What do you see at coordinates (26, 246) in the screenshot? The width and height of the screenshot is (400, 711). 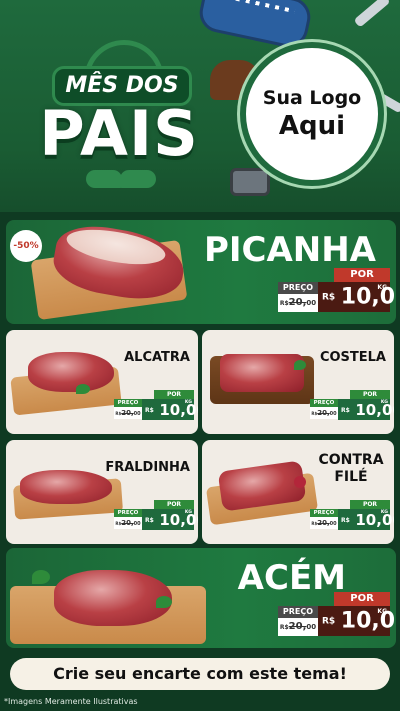 I see `discount-badge: -50%` at bounding box center [26, 246].